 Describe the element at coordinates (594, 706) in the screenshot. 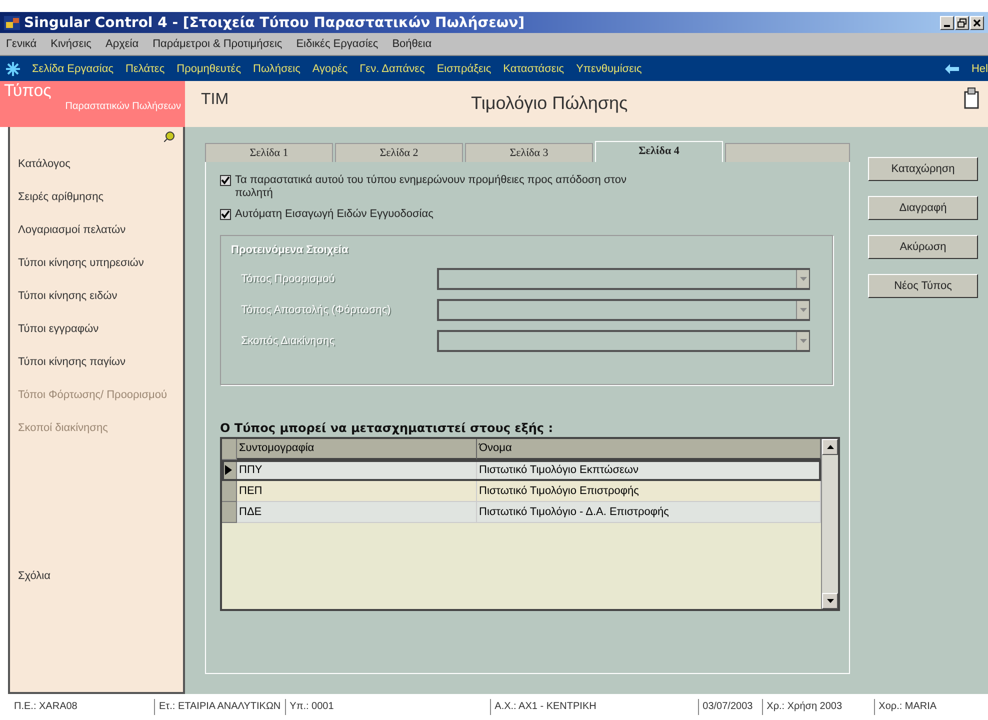

I see `status-field: Α.Χ.: ΑΧ1 - ΚΕΝΤΡΙΚΗ` at that location.